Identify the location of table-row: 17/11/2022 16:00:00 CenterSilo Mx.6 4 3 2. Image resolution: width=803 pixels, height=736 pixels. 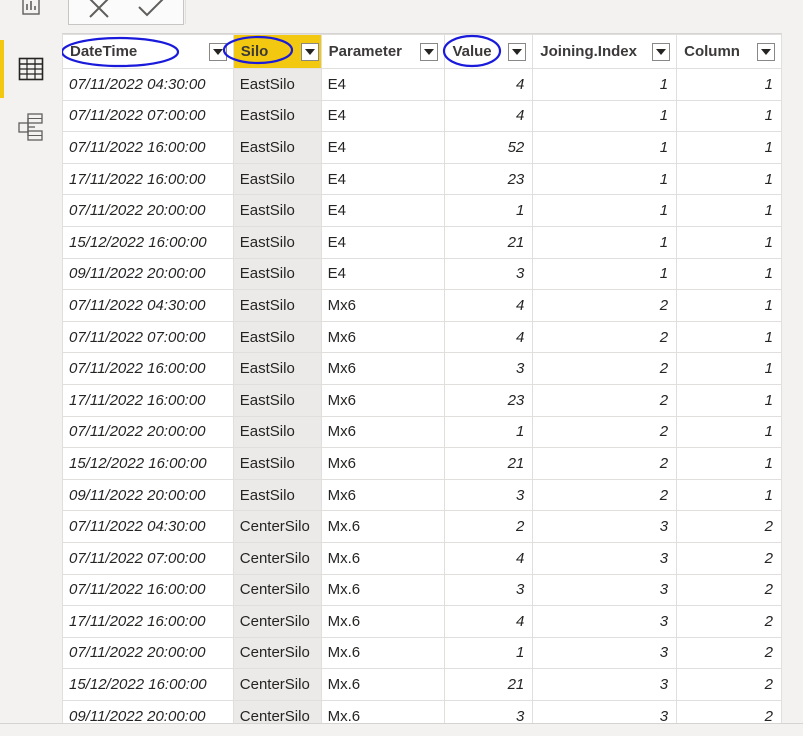
(422, 621).